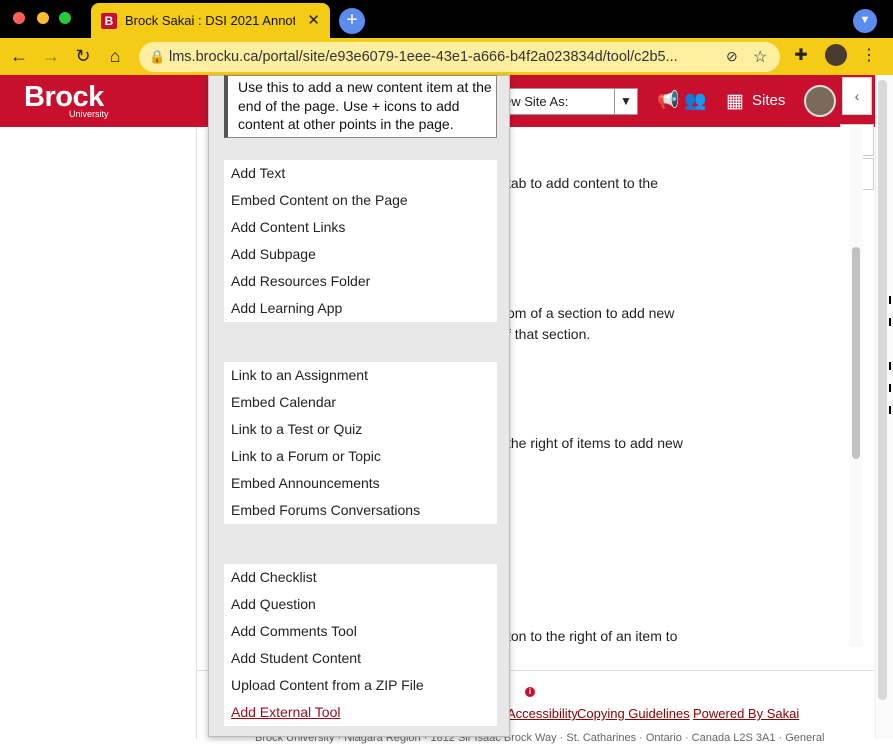 The height and width of the screenshot is (744, 893). Describe the element at coordinates (360, 685) in the screenshot. I see `menu-item-upload-zip: Upload Content from a ZIP File` at that location.